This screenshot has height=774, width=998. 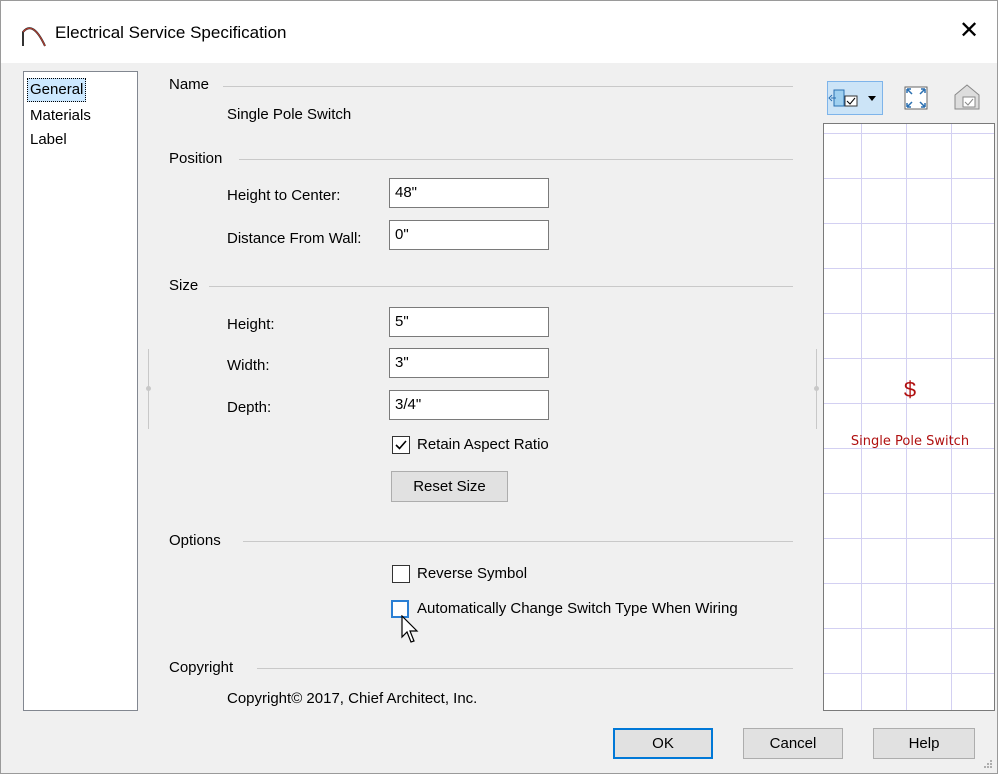 I want to click on retain-aspect-ratio-checkbox, so click(x=401, y=445).